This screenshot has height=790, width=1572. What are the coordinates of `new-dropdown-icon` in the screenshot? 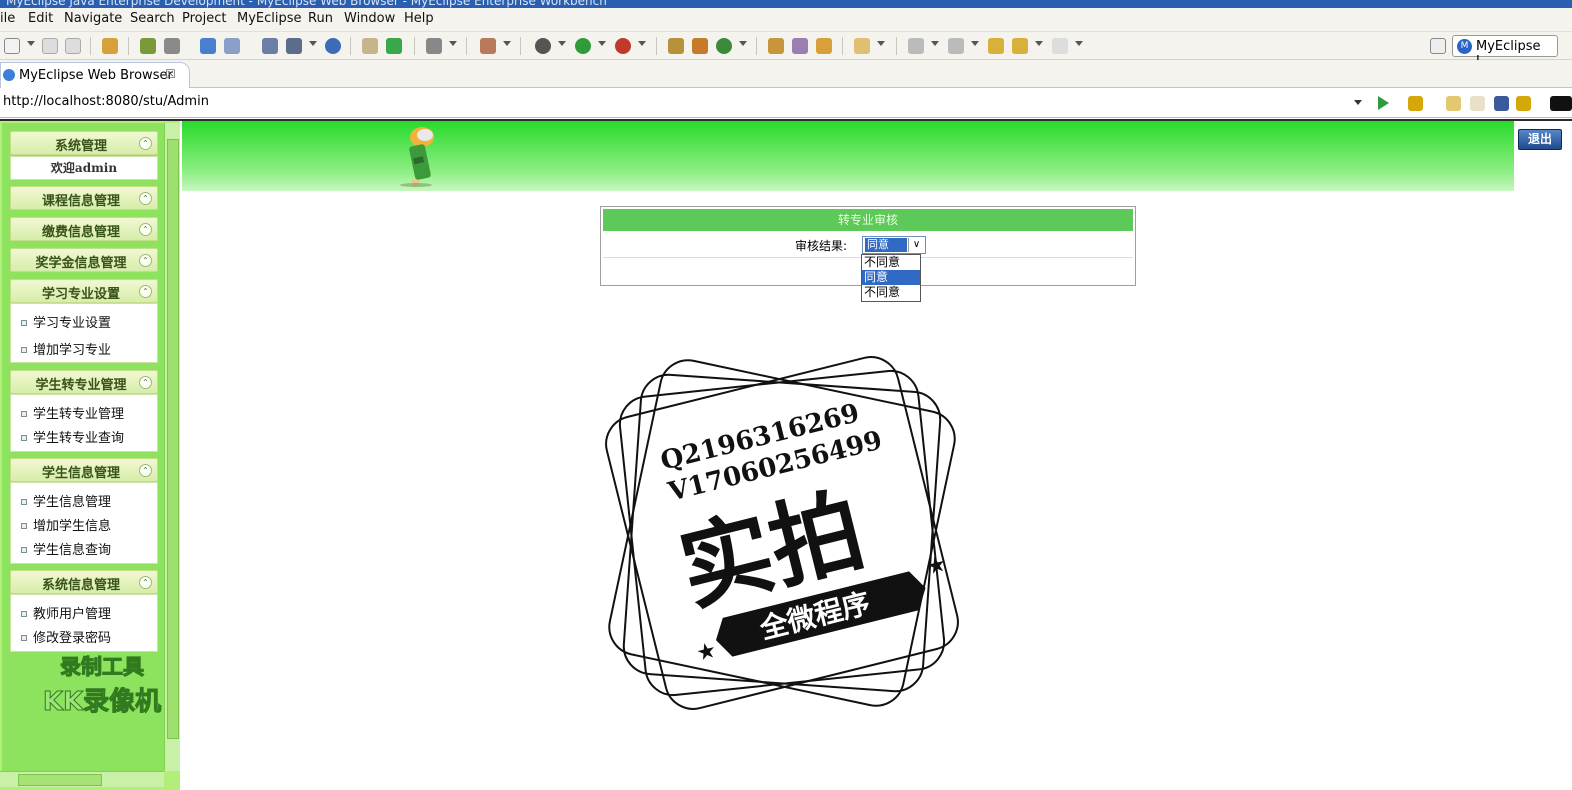 It's located at (31, 43).